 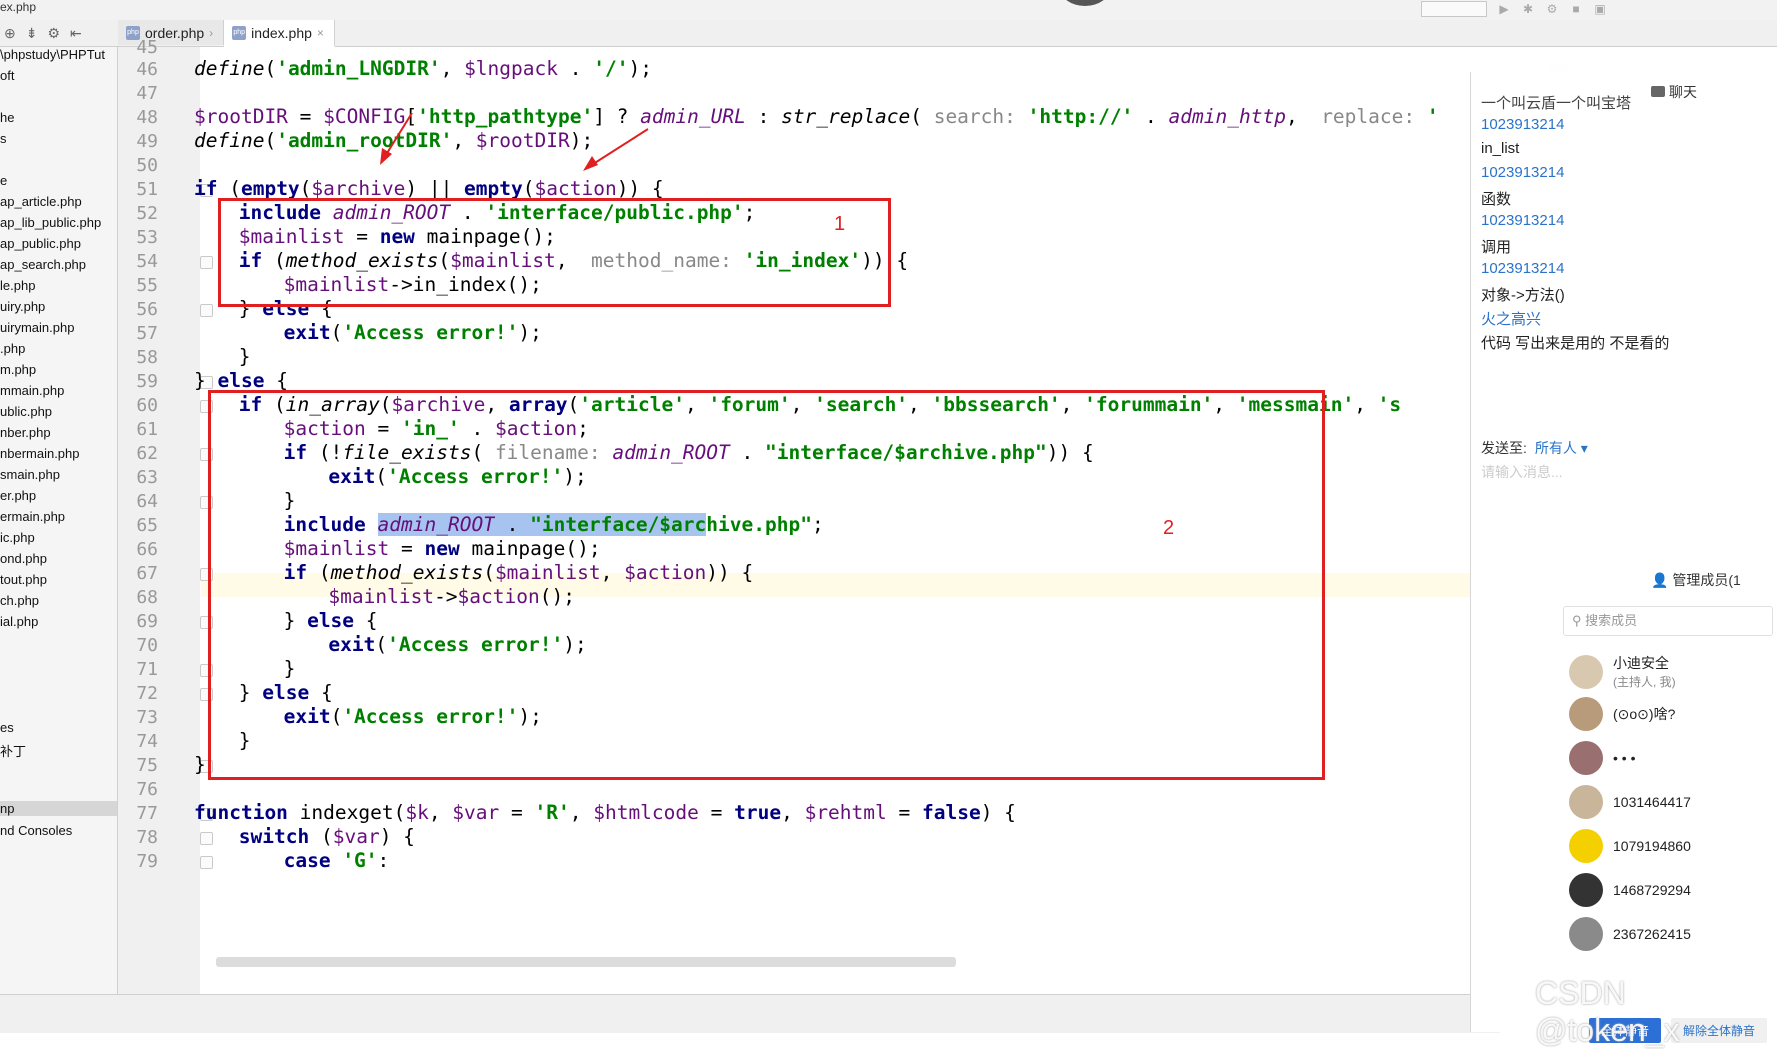 I want to click on project-tree-item: smain.php, so click(x=30, y=474).